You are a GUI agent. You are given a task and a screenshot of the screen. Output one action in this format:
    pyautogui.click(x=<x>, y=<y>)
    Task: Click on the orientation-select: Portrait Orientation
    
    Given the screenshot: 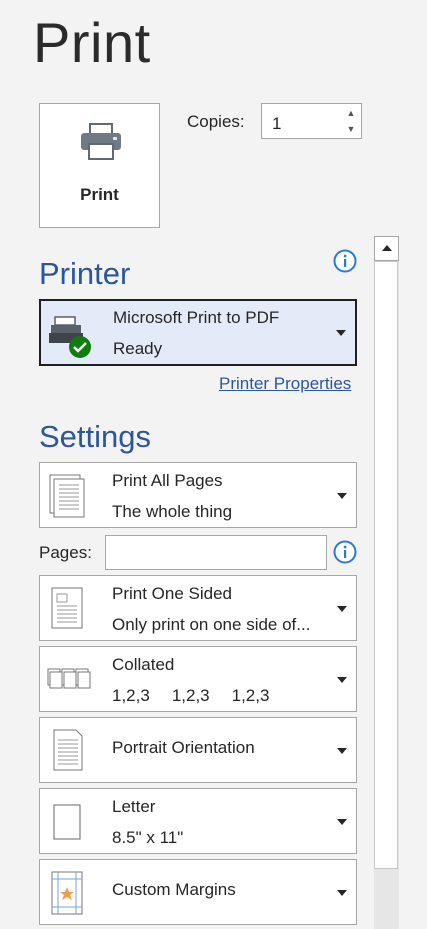 What is the action you would take?
    pyautogui.click(x=198, y=750)
    